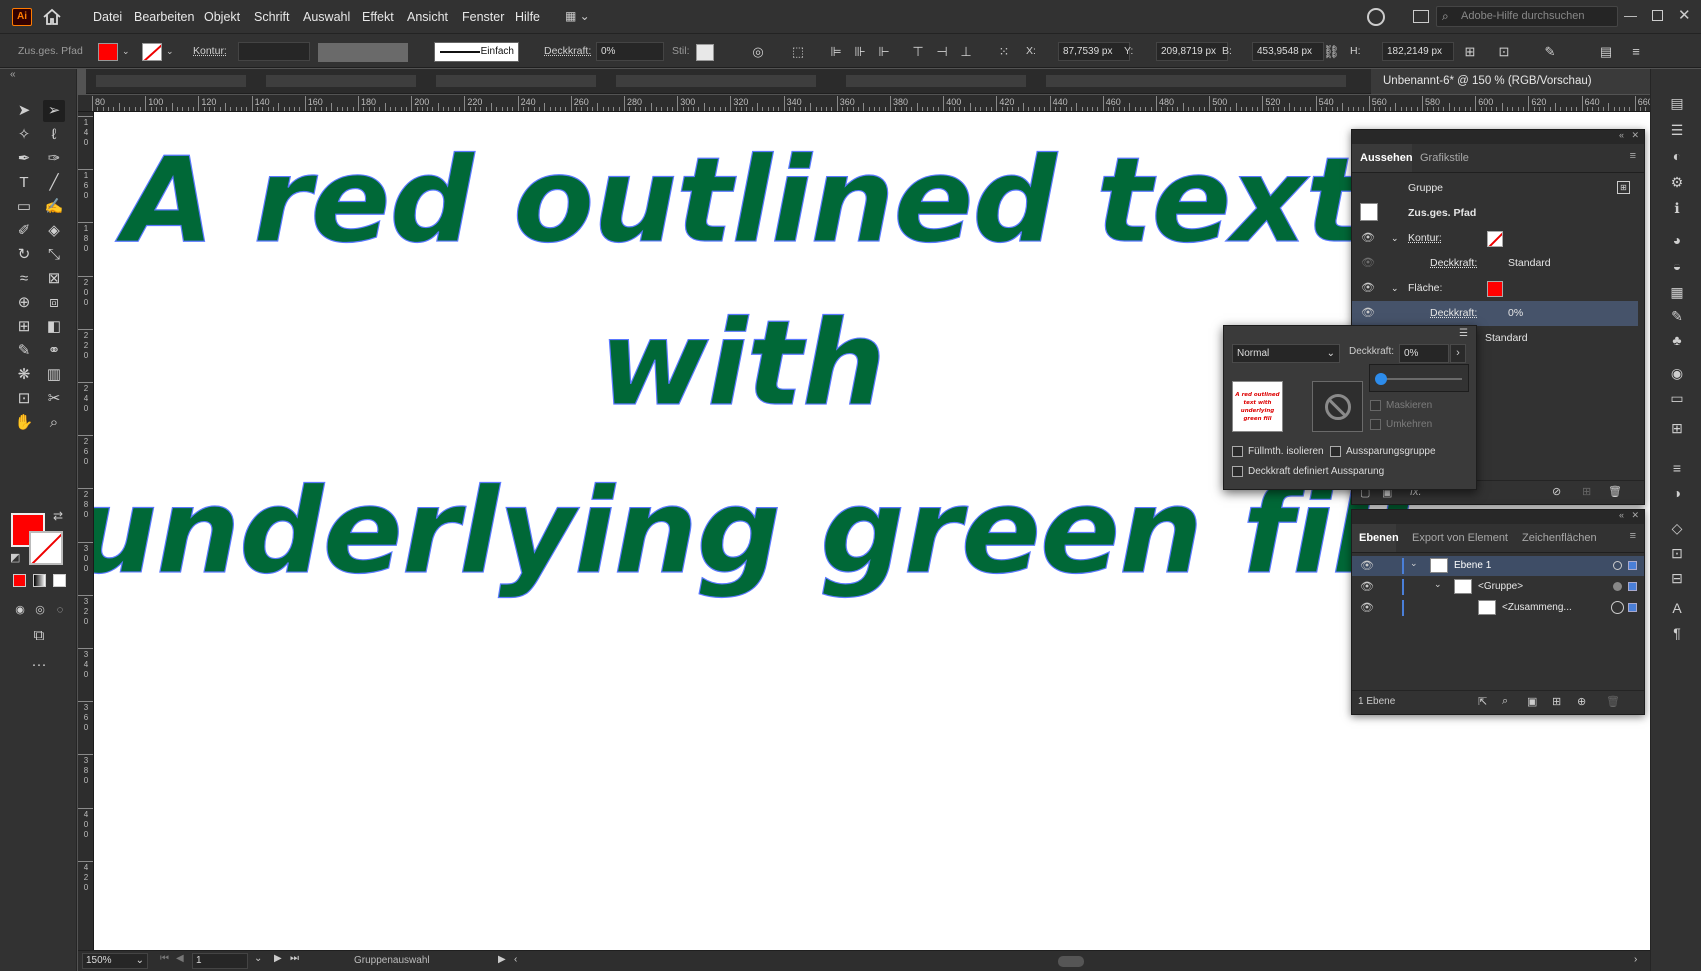 Image resolution: width=1701 pixels, height=971 pixels. Describe the element at coordinates (1677, 528) in the screenshot. I see `layers-dock-icon: ◇` at that location.